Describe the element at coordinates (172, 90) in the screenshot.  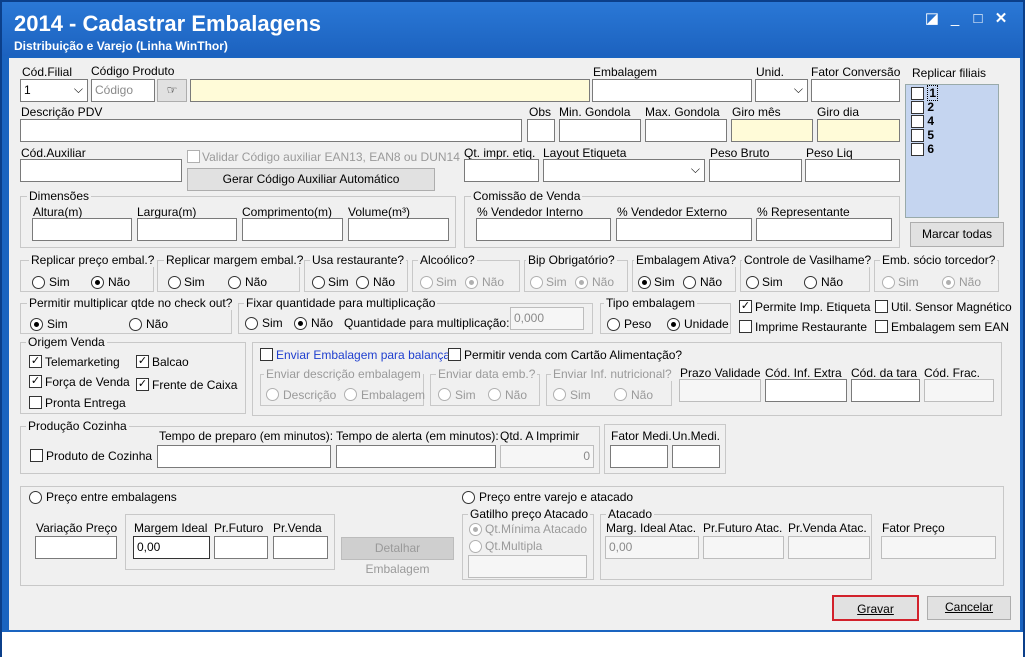
I see `search-product-button: ☞` at that location.